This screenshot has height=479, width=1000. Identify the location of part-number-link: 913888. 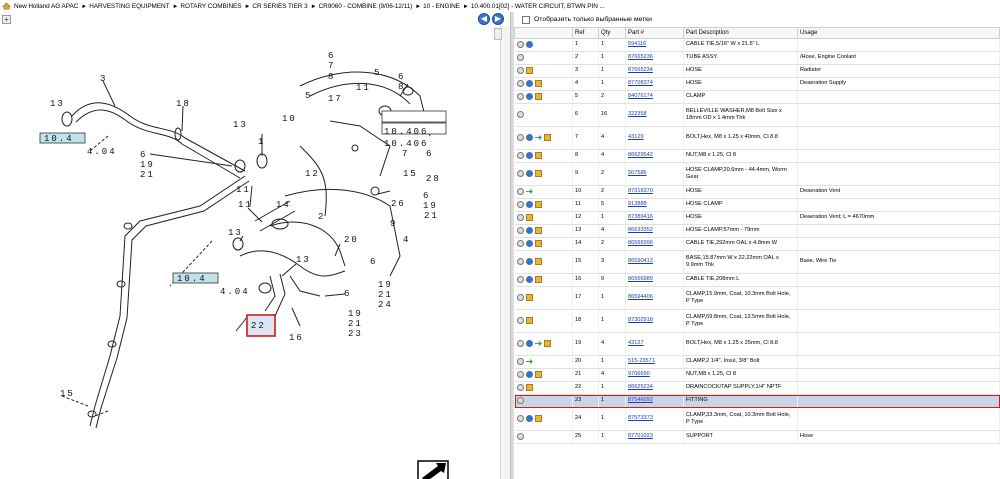
(637, 204).